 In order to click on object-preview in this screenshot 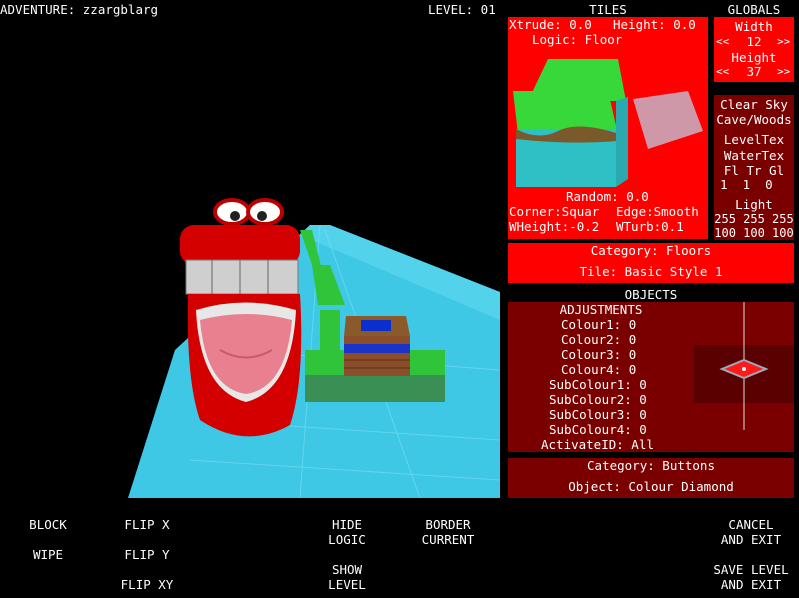, I will do `click(744, 366)`.